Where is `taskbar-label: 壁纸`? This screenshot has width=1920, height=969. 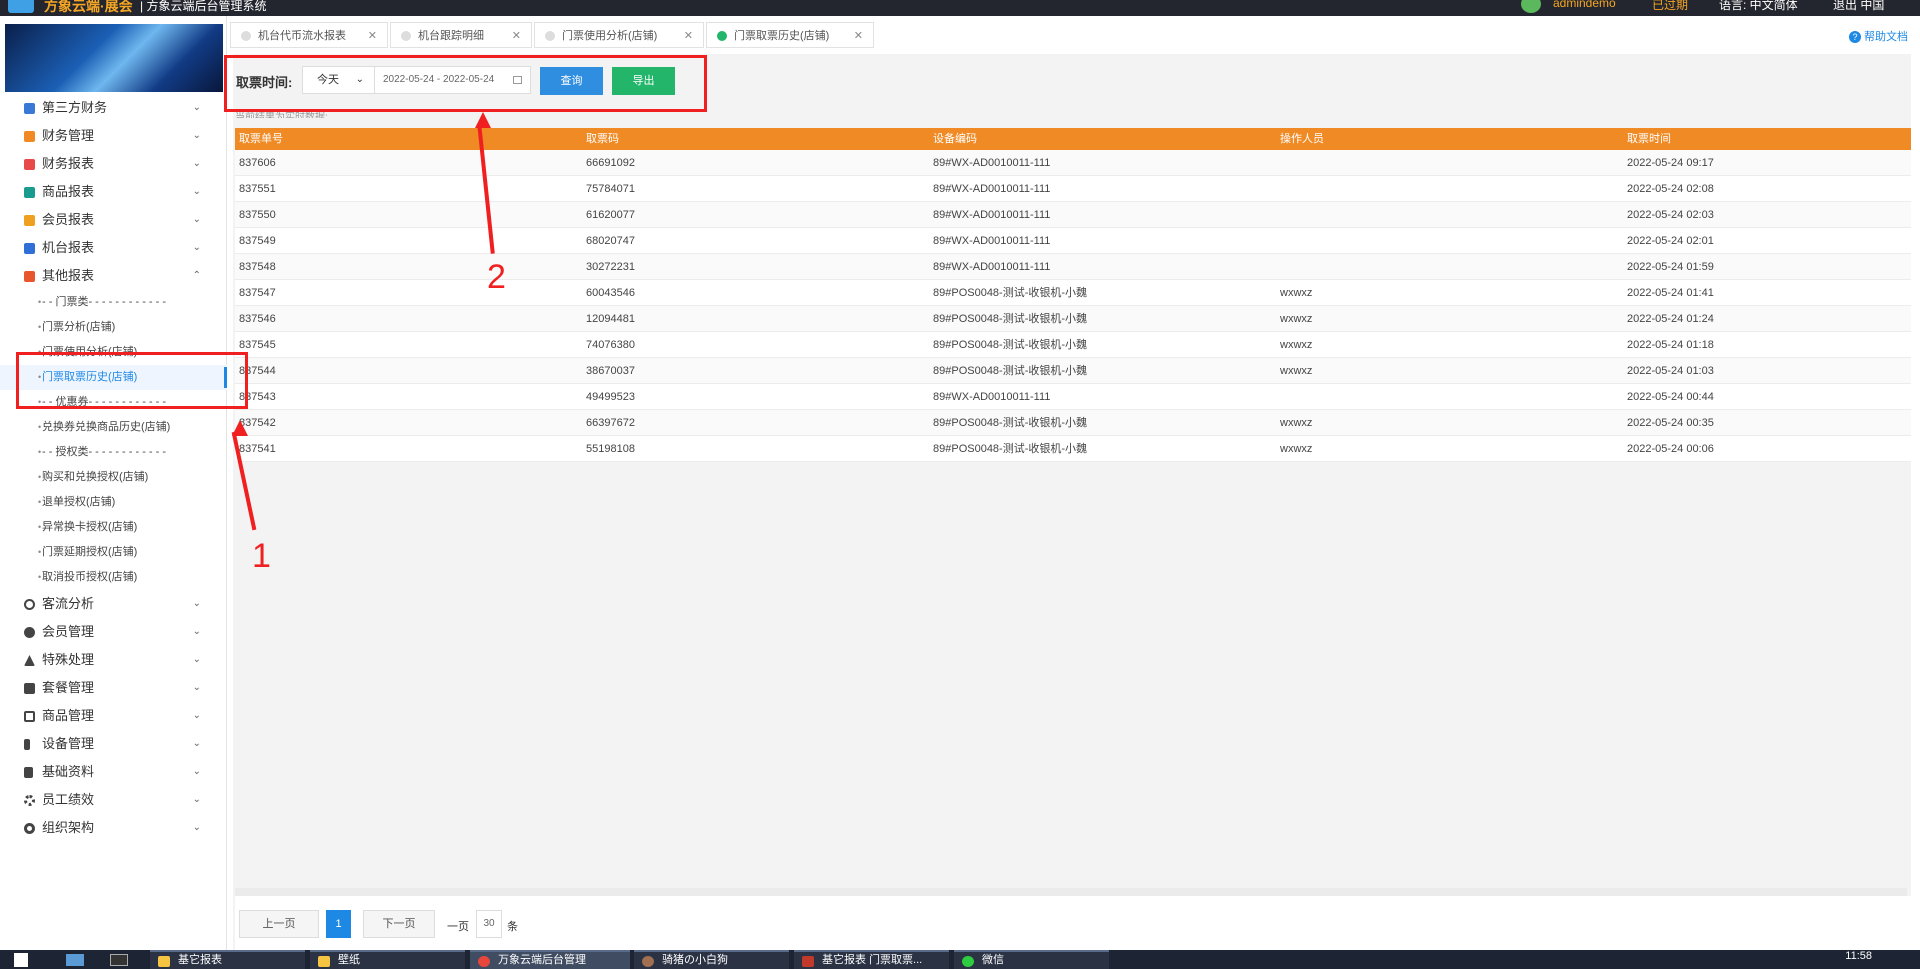 taskbar-label: 壁纸 is located at coordinates (349, 960).